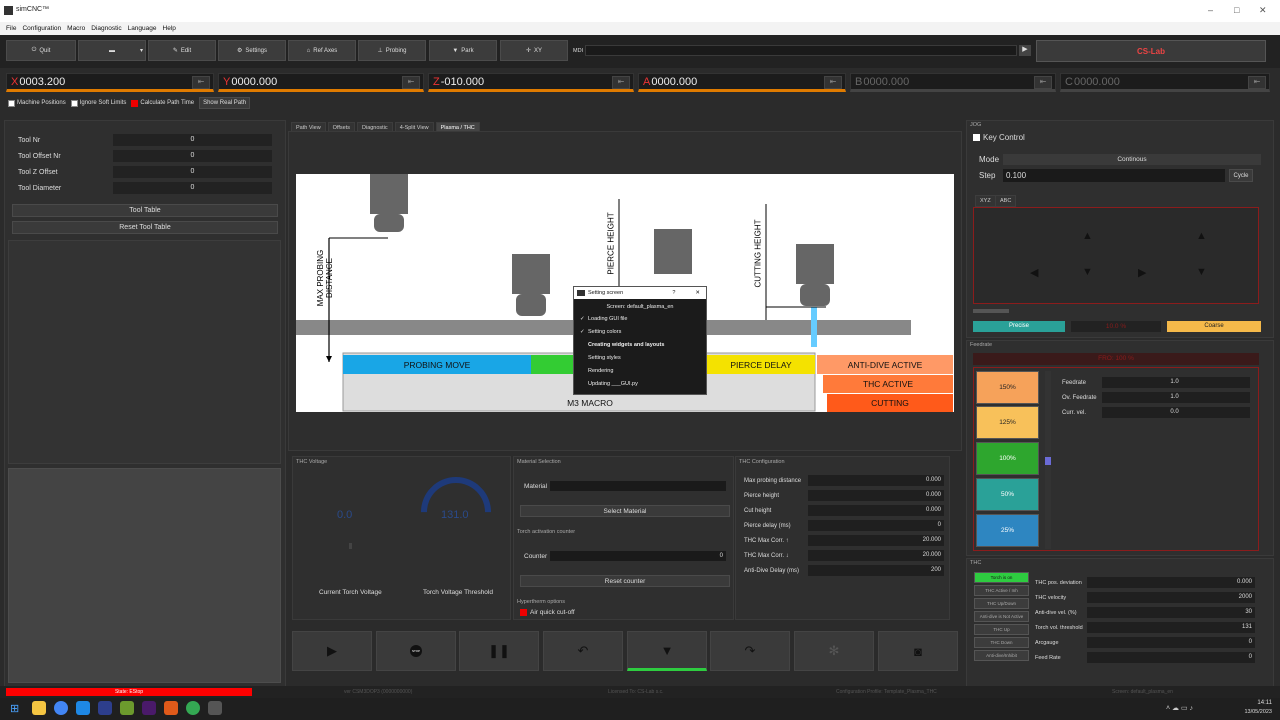  I want to click on thc-config-value: 200, so click(876, 570).